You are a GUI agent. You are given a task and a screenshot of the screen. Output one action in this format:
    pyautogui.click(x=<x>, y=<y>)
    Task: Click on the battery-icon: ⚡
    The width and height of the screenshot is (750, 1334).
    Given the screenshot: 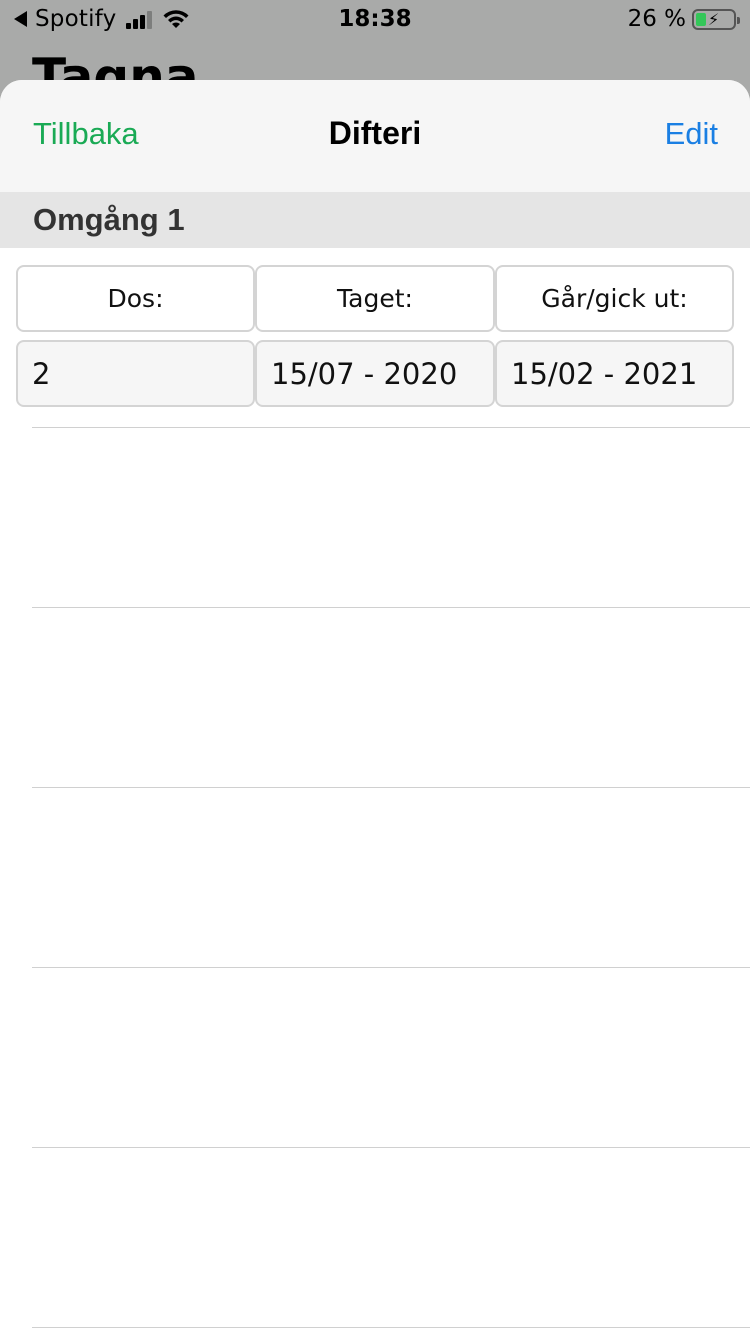 What is the action you would take?
    pyautogui.click(x=716, y=19)
    